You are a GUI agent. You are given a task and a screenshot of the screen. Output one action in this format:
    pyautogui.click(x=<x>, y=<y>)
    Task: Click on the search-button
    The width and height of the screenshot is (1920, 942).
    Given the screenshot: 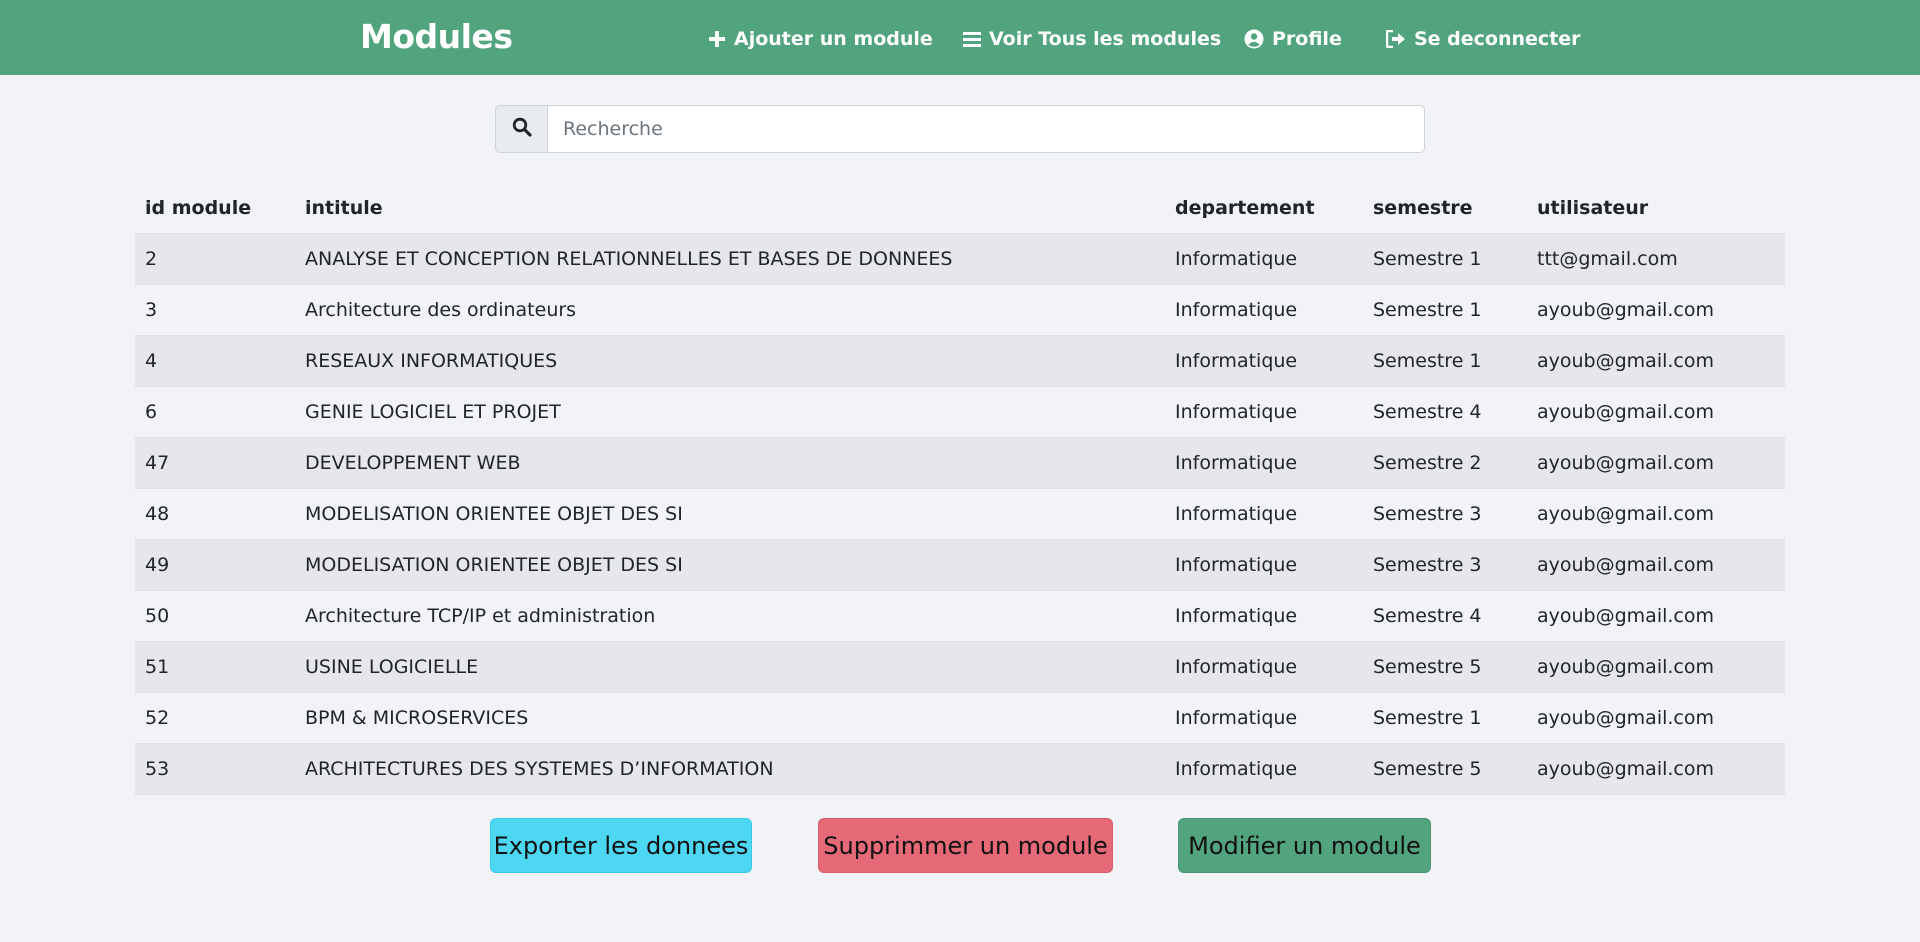 What is the action you would take?
    pyautogui.click(x=521, y=129)
    